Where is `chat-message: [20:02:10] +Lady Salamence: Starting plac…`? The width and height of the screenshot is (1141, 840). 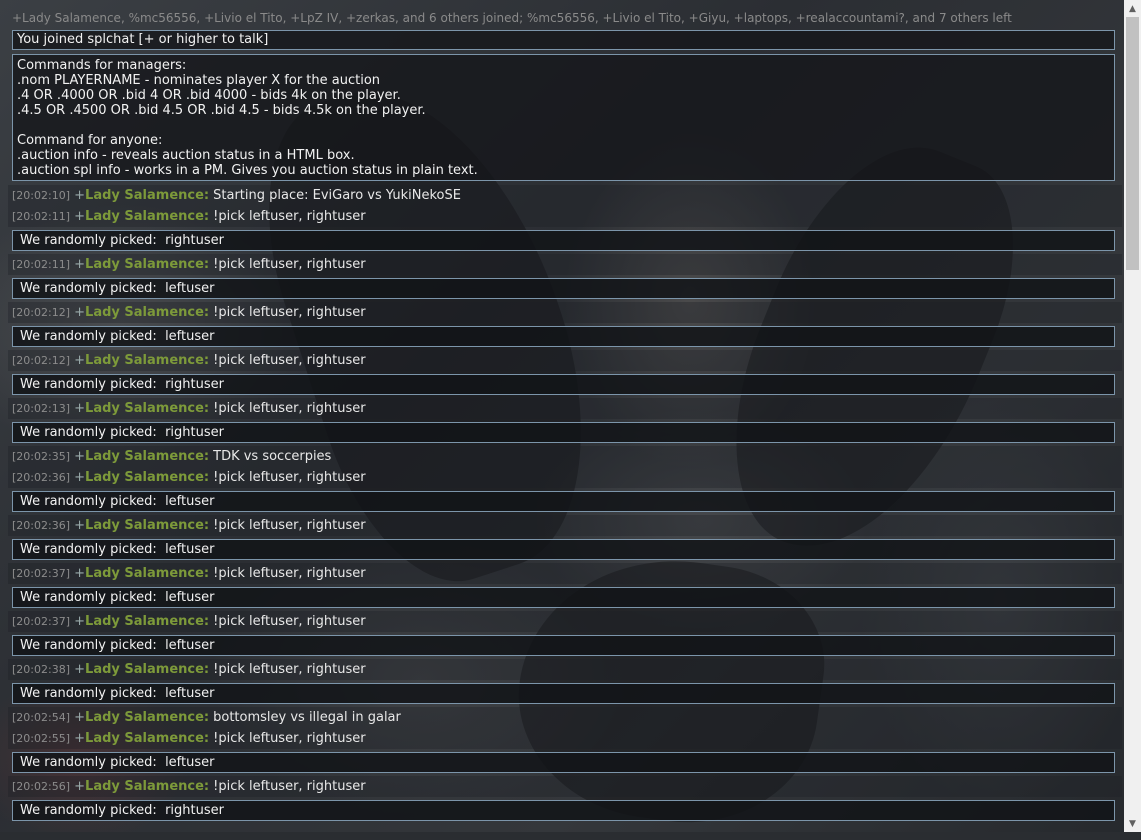 chat-message: [20:02:10] +Lady Salamence: Starting plac… is located at coordinates (565, 195).